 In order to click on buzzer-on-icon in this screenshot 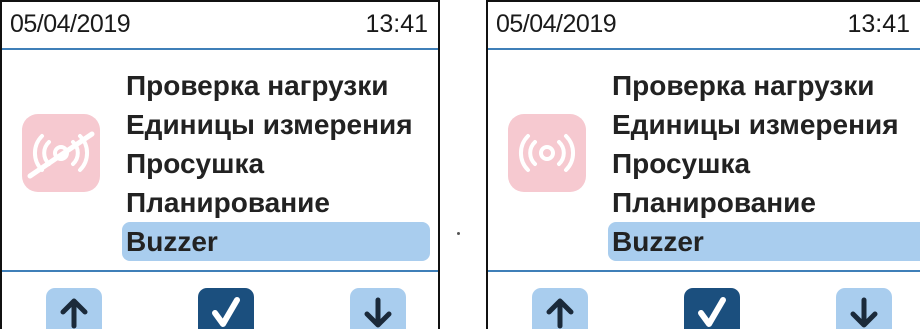, I will do `click(547, 153)`.